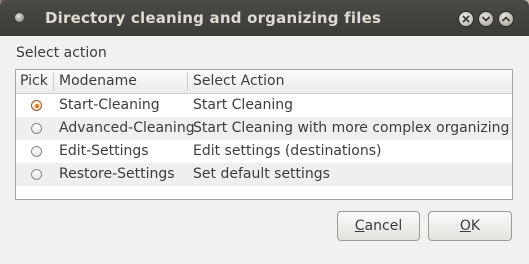 Image resolution: width=529 pixels, height=264 pixels. I want to click on modename-cell: Edit-Settings, so click(104, 151).